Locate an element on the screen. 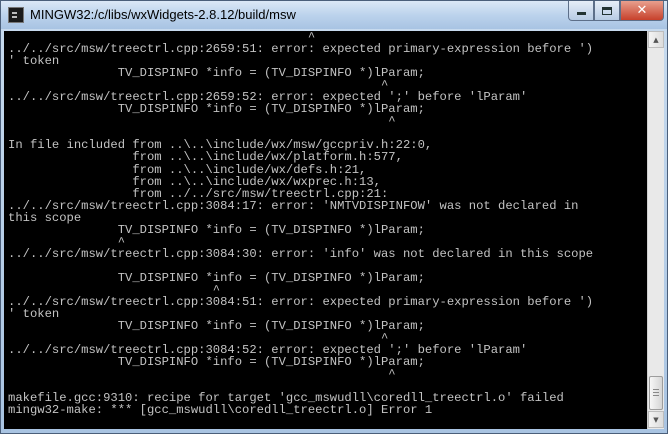 Image resolution: width=668 pixels, height=434 pixels. close-button: ✕ is located at coordinates (642, 11).